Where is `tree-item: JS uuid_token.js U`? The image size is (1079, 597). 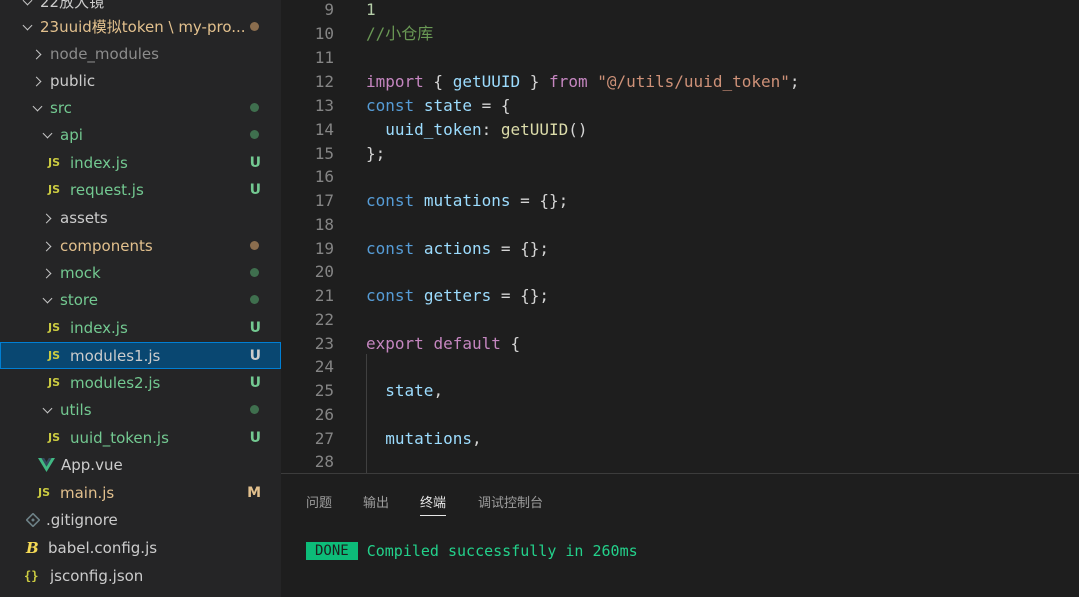 tree-item: JS uuid_token.js U is located at coordinates (140, 437).